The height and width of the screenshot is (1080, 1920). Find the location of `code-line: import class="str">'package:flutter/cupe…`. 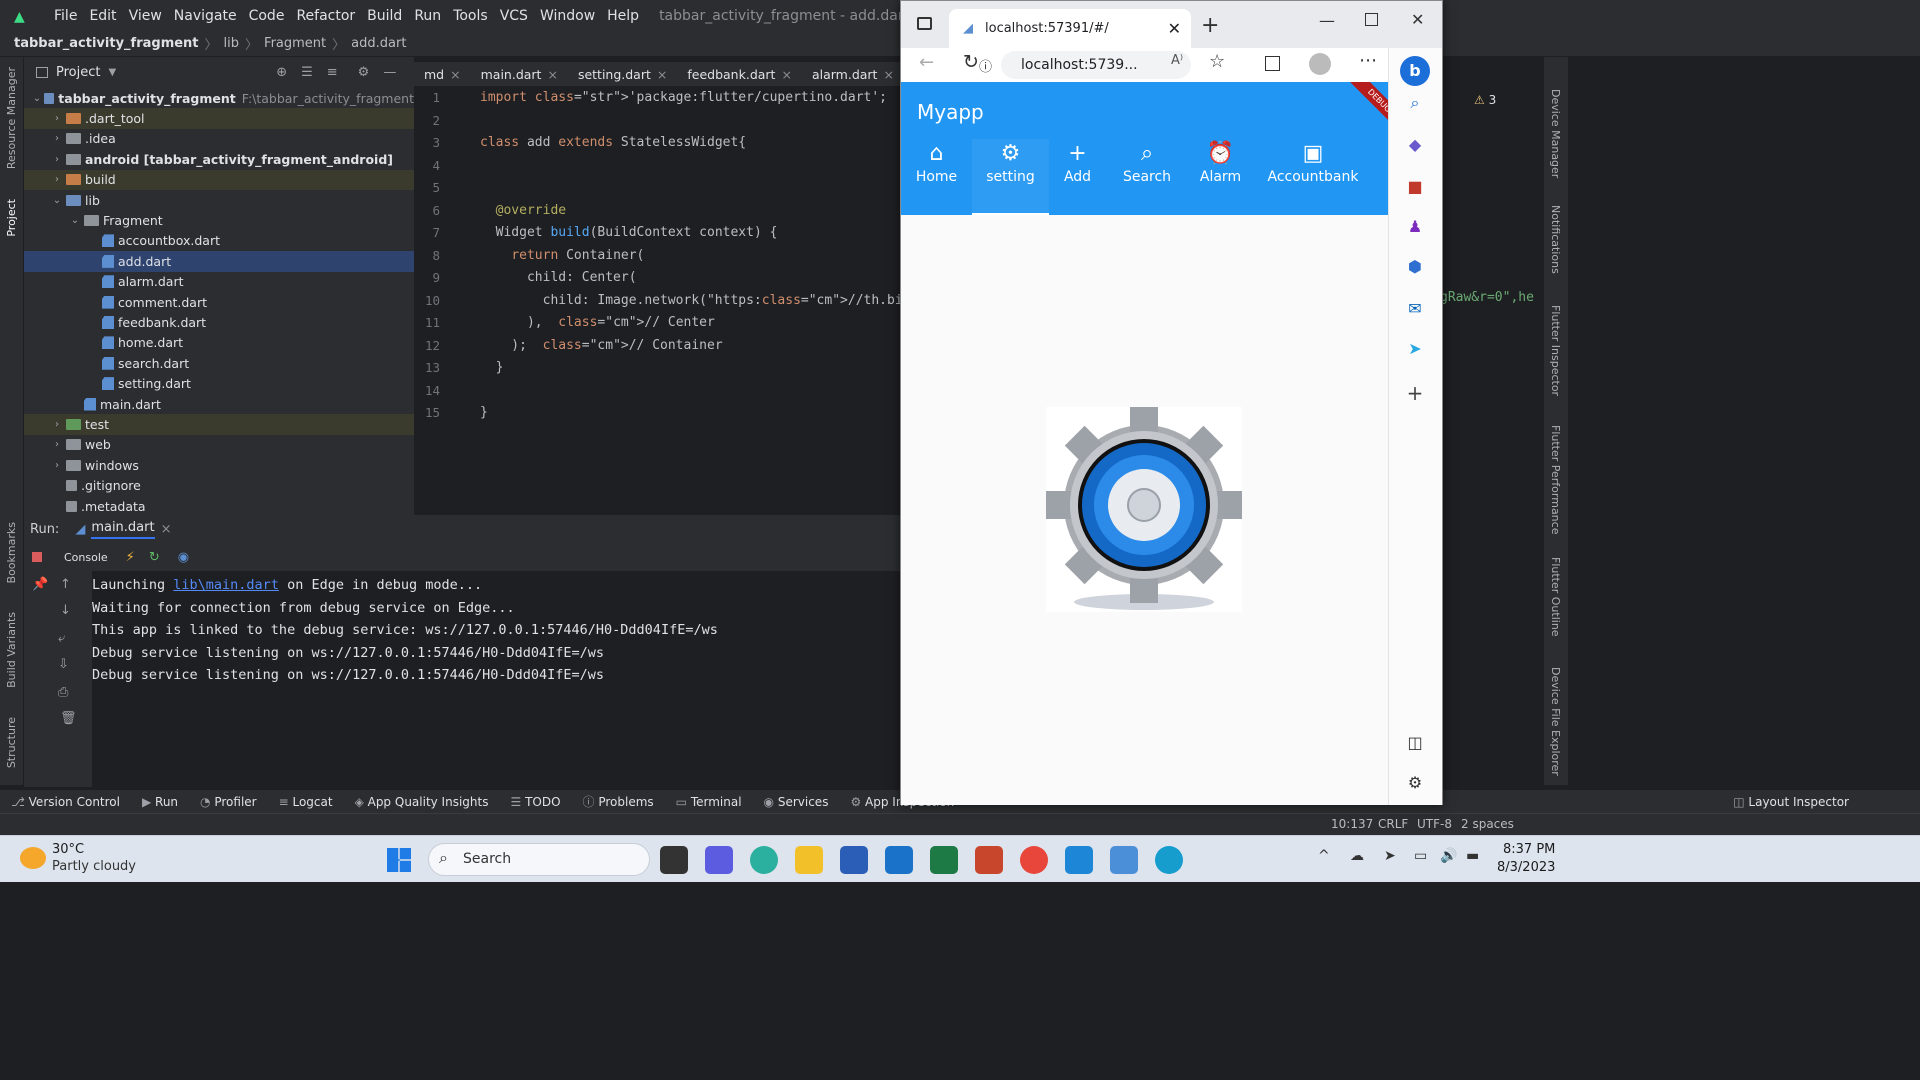

code-line: import class="str">'package:flutter/cupe… is located at coordinates (683, 97).